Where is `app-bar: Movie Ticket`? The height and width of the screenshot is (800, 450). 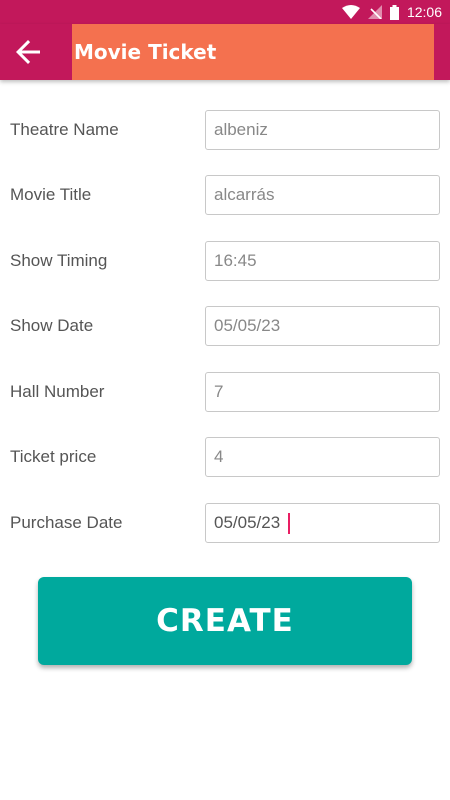
app-bar: Movie Ticket is located at coordinates (225, 52).